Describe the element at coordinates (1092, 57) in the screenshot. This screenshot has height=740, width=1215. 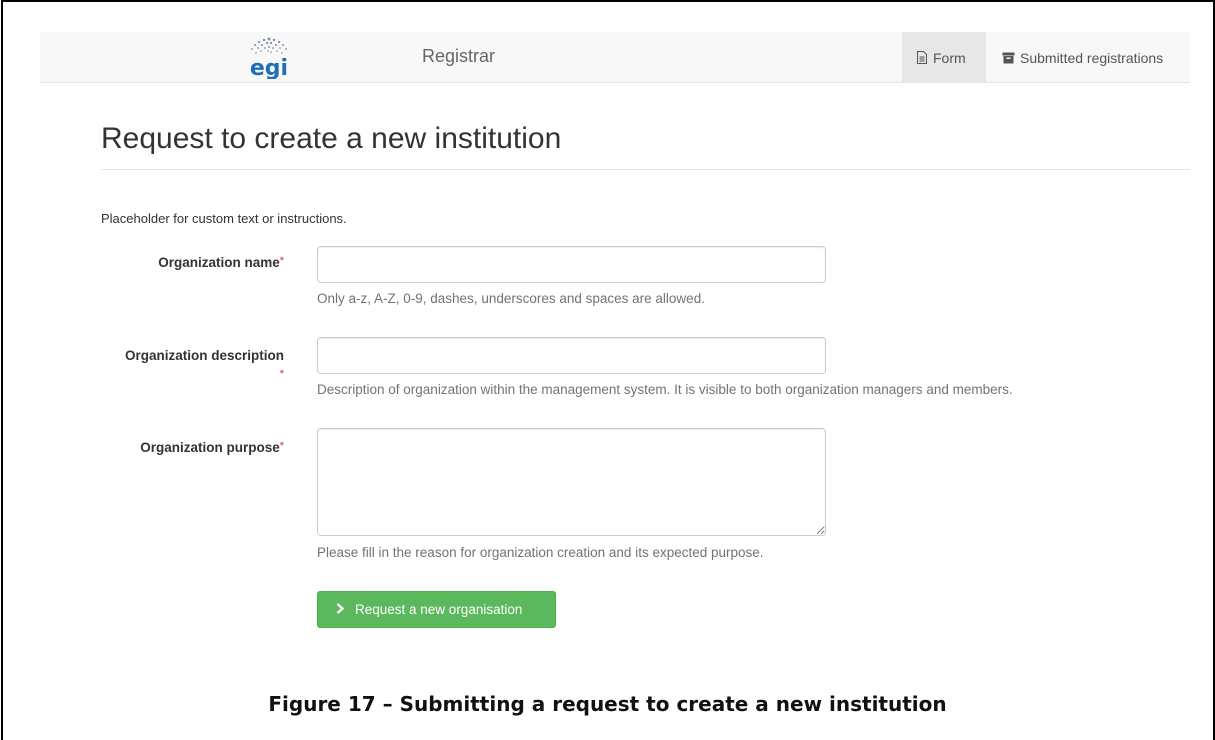
I see `nav-tab-submitted-registrations-label: Submitted registrations` at that location.